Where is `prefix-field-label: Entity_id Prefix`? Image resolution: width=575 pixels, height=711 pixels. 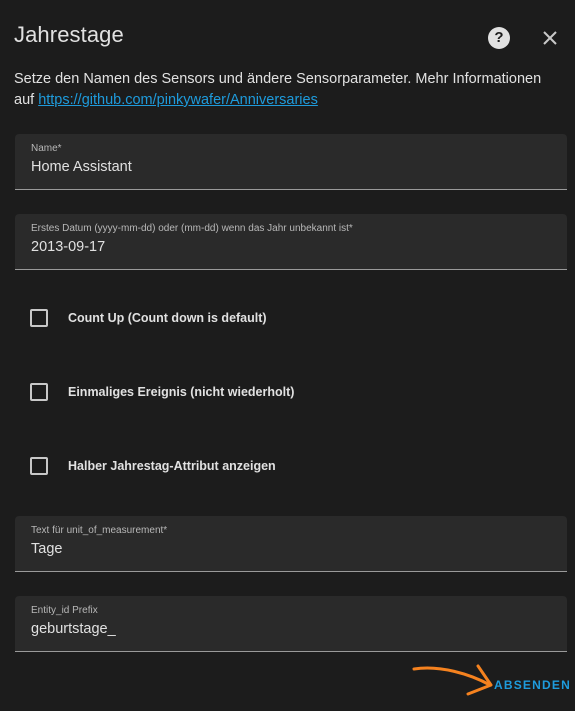
prefix-field-label: Entity_id Prefix is located at coordinates (64, 610).